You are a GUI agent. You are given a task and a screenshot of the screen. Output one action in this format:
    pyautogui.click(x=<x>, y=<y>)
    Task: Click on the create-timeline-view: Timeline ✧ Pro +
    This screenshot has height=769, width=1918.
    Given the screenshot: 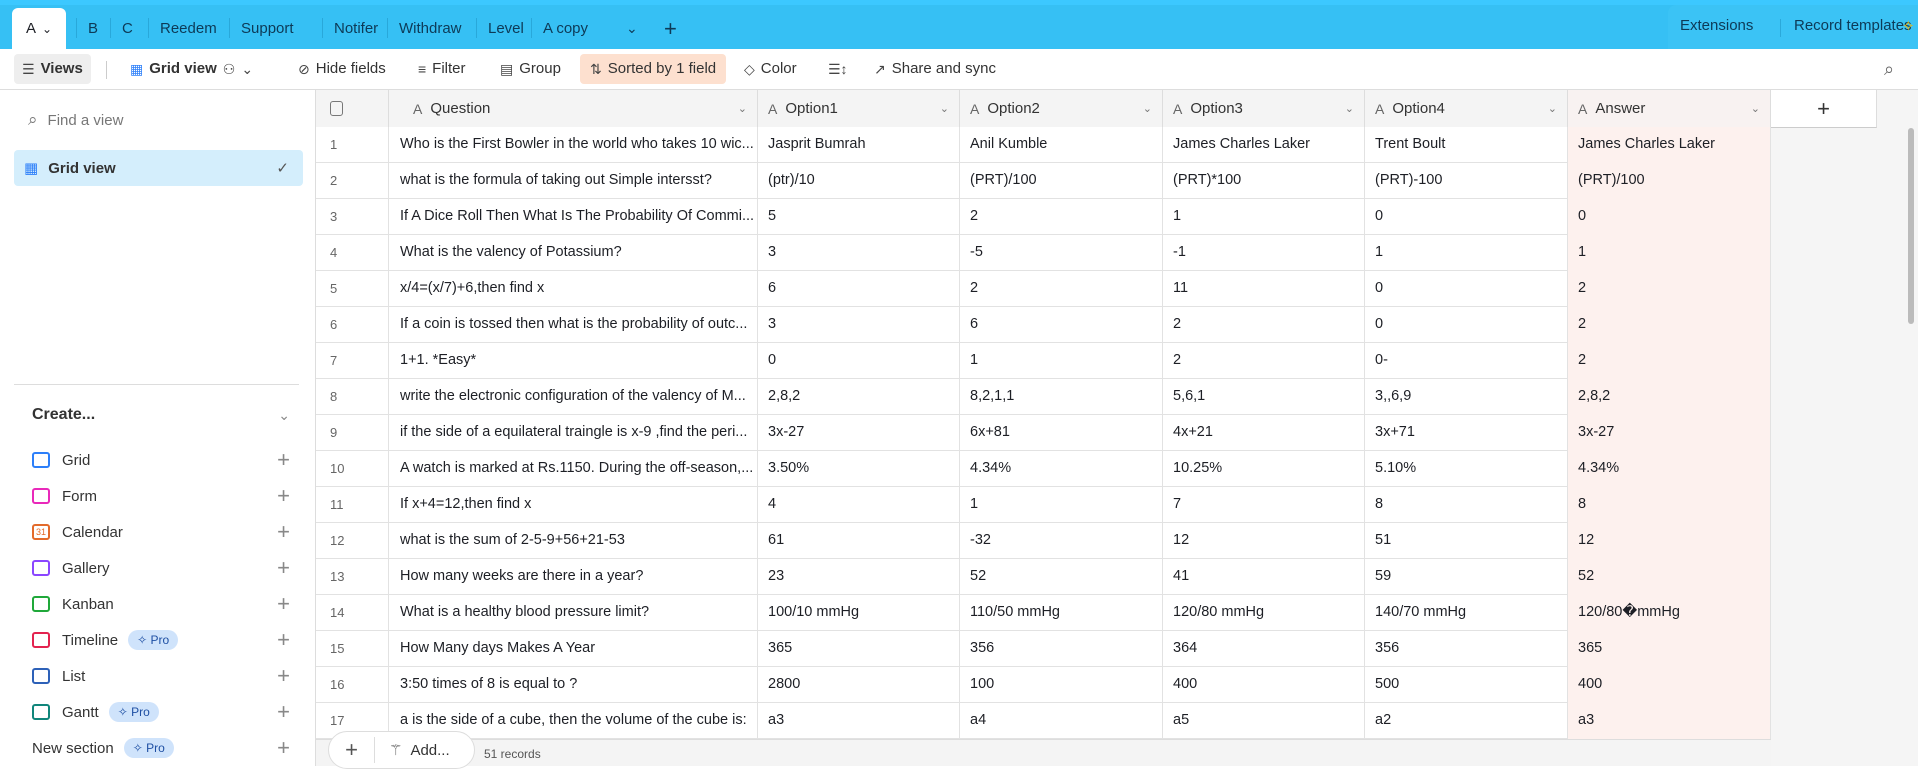 What is the action you would take?
    pyautogui.click(x=161, y=640)
    